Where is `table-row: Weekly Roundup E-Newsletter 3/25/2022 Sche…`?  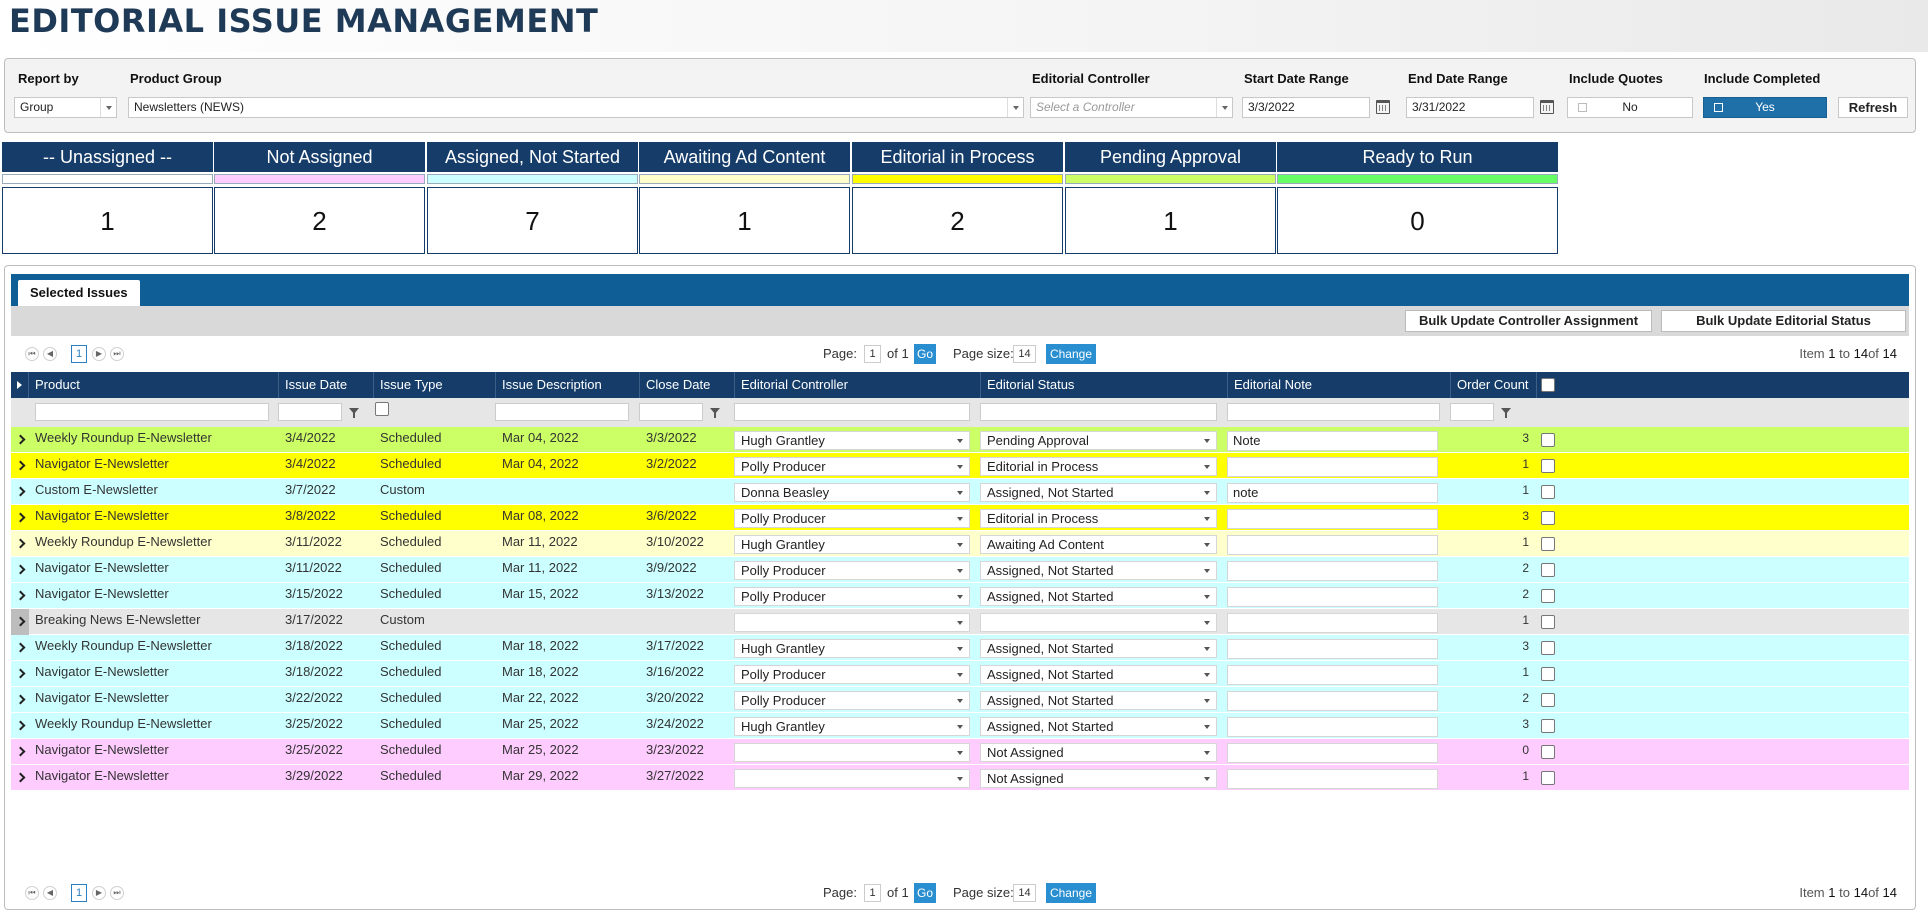 table-row: Weekly Roundup E-Newsletter 3/25/2022 Sche… is located at coordinates (960, 726).